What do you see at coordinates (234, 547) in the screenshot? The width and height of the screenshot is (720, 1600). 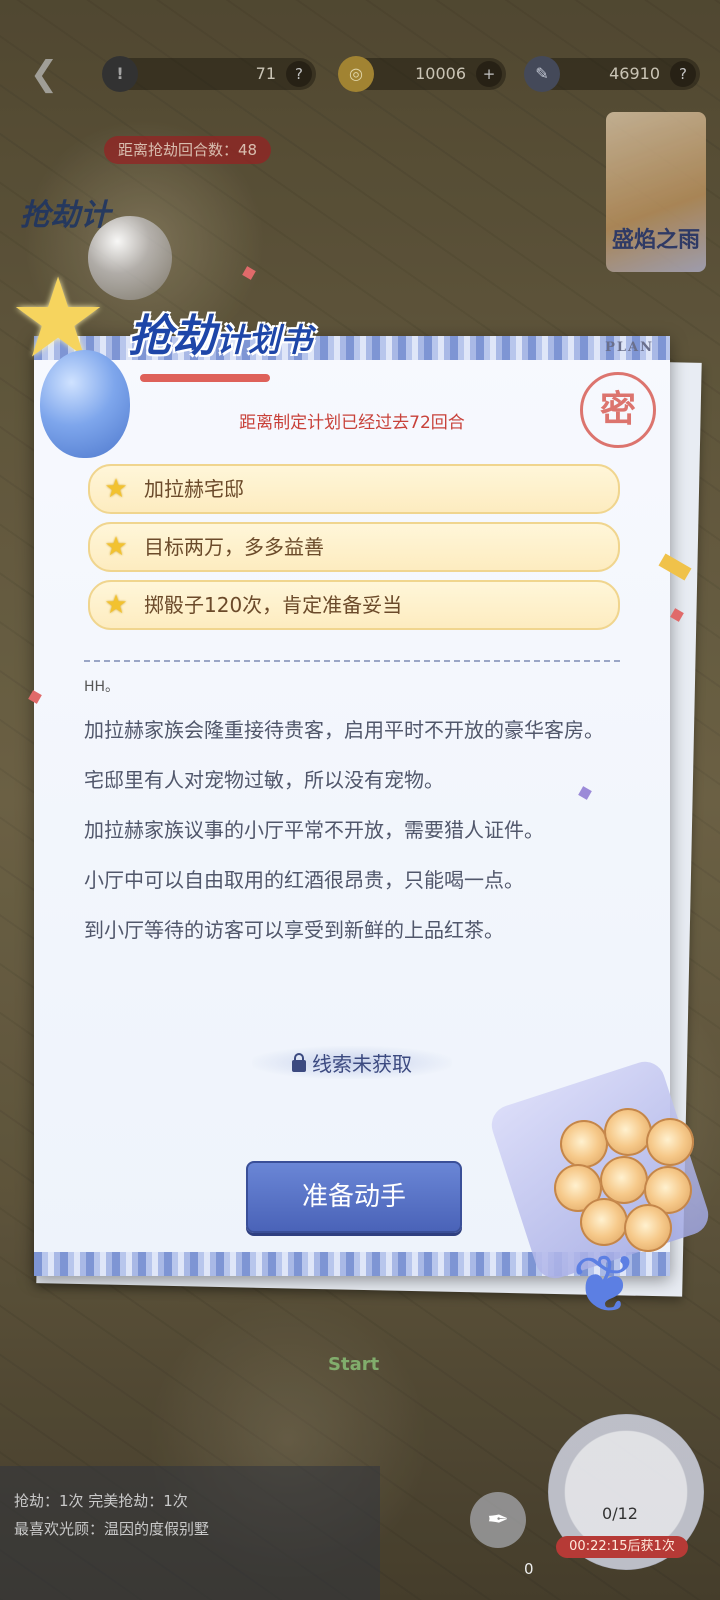 I see `goal-text: 目标两万，多多益善` at bounding box center [234, 547].